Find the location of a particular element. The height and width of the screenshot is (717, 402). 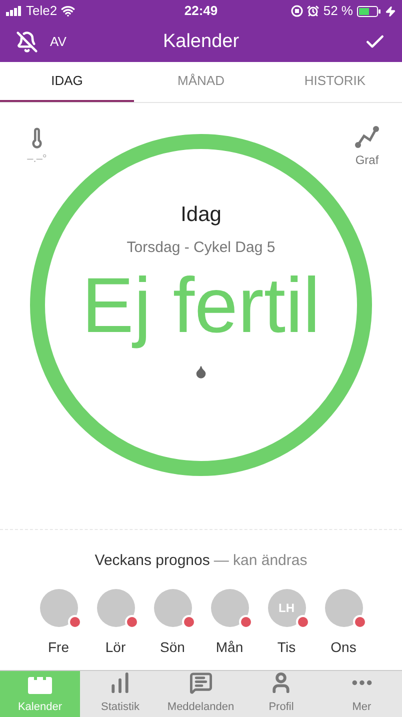

temperature-value: –.–° is located at coordinates (37, 159).